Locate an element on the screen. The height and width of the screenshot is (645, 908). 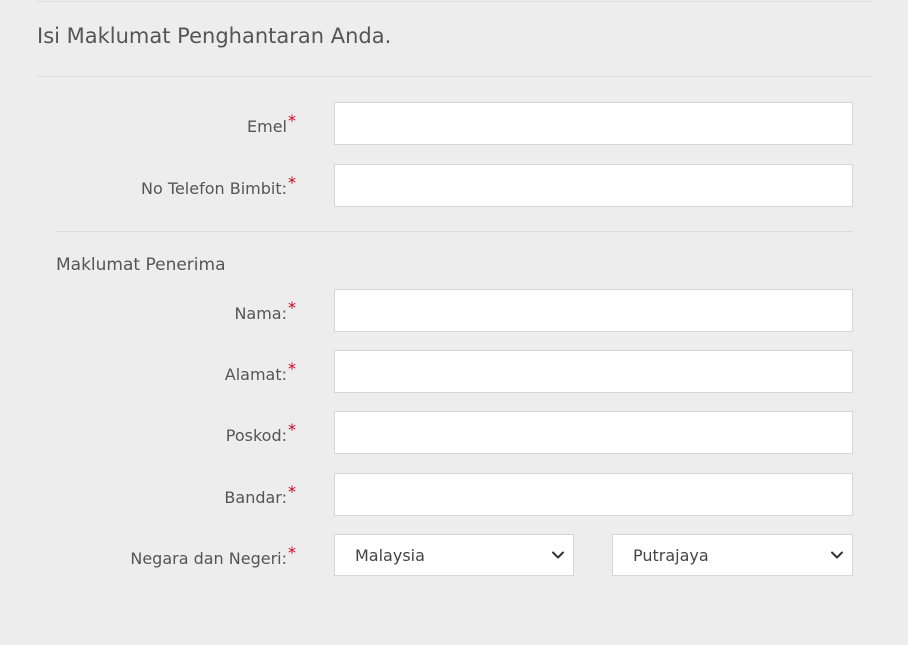
name-label-text: Nama: is located at coordinates (260, 313).